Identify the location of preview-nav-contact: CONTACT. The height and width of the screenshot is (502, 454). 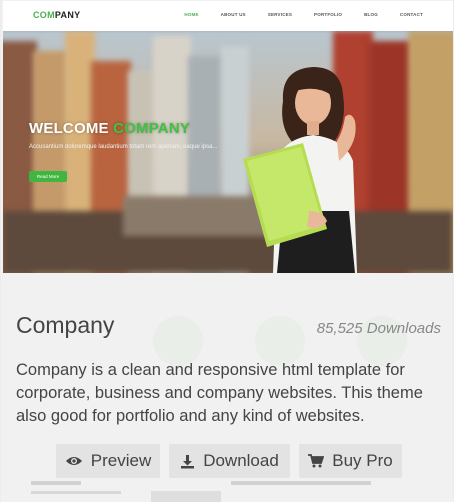
(411, 14).